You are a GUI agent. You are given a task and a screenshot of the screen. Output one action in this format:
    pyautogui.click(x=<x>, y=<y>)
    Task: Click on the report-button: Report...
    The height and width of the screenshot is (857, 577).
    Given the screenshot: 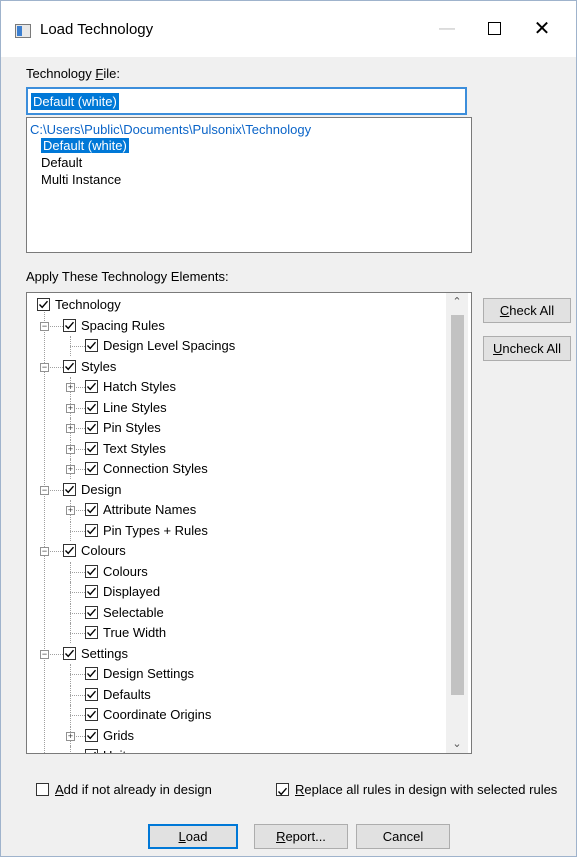 What is the action you would take?
    pyautogui.click(x=301, y=836)
    